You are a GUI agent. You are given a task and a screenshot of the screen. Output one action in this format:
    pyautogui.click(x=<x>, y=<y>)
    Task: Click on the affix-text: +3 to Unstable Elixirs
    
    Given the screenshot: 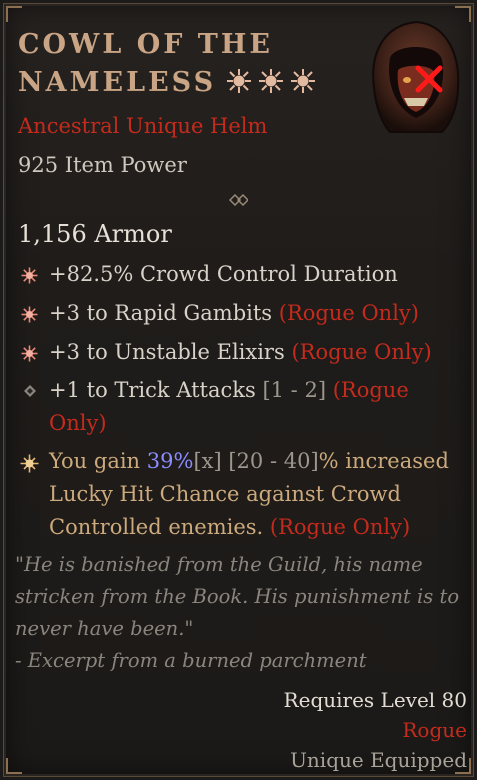 What is the action you would take?
    pyautogui.click(x=170, y=352)
    